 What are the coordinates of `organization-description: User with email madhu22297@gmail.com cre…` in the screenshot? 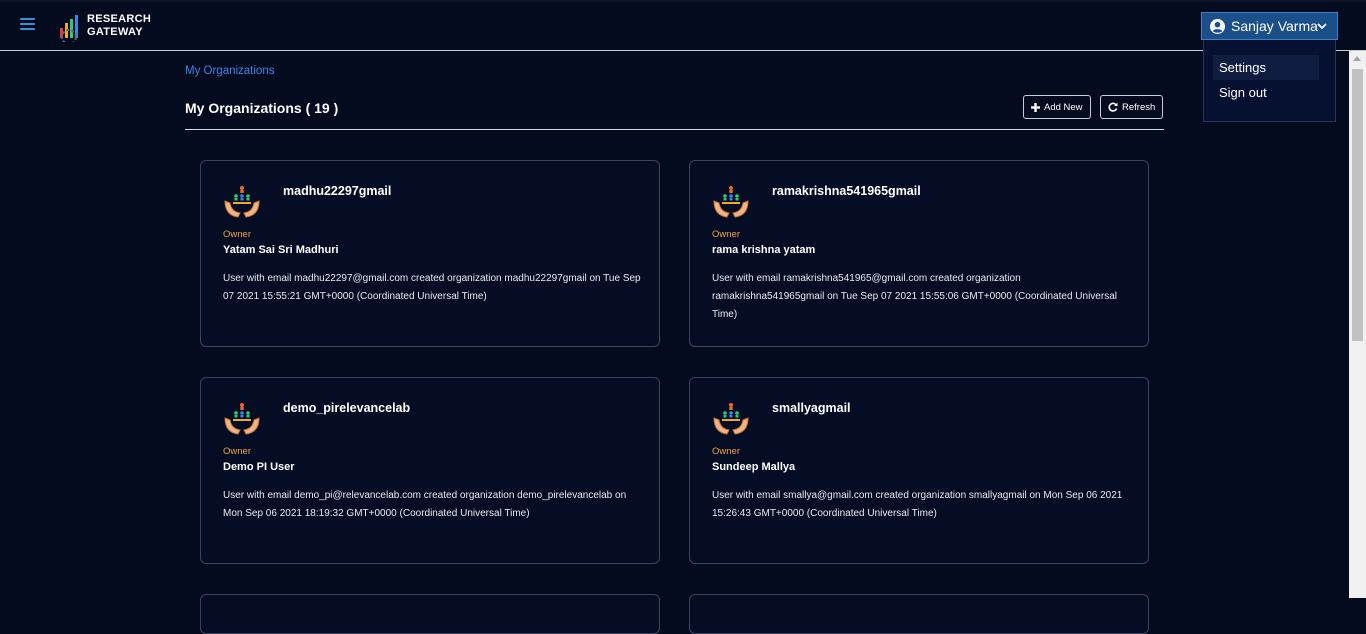 It's located at (432, 287).